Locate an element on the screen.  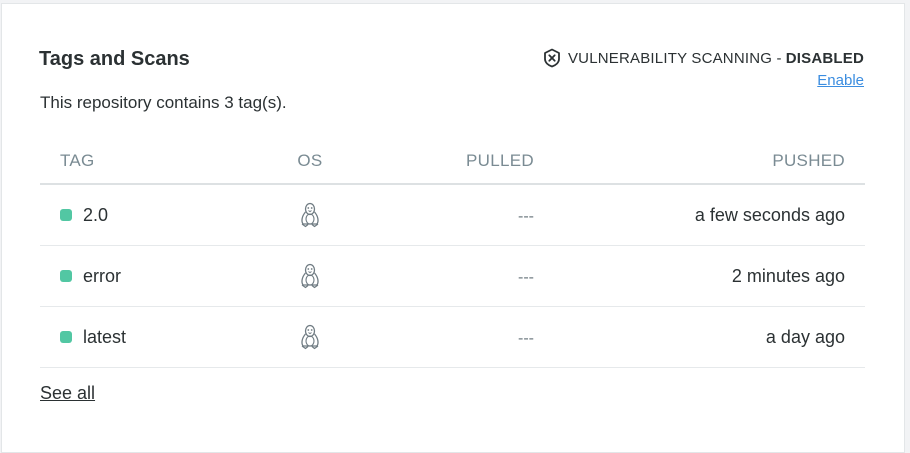
column-header-os: OS is located at coordinates (310, 162).